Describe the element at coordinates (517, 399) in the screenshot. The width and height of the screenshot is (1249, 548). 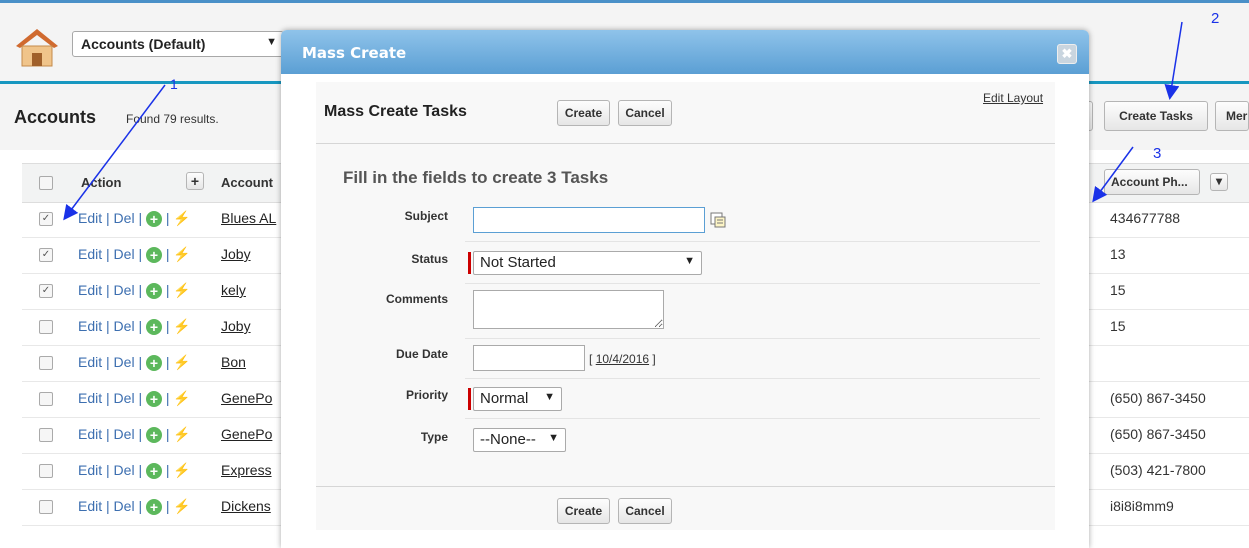
I see `priority-select: Normal ▼` at that location.